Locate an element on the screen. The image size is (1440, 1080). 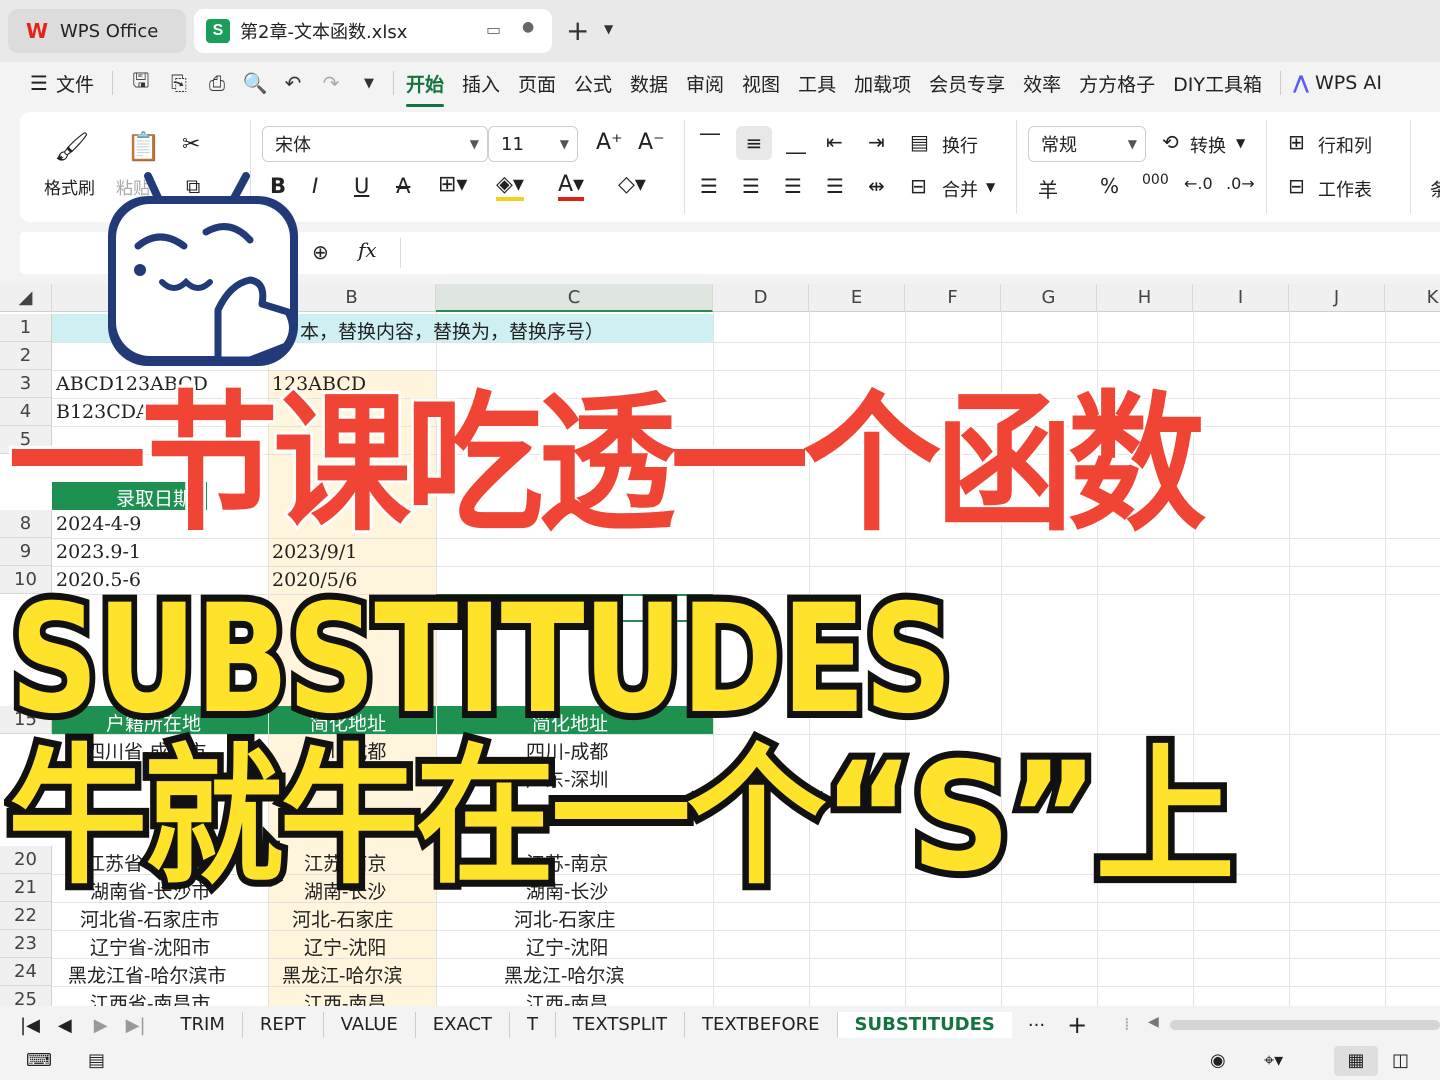
underline-icon: U is located at coordinates (361, 186).